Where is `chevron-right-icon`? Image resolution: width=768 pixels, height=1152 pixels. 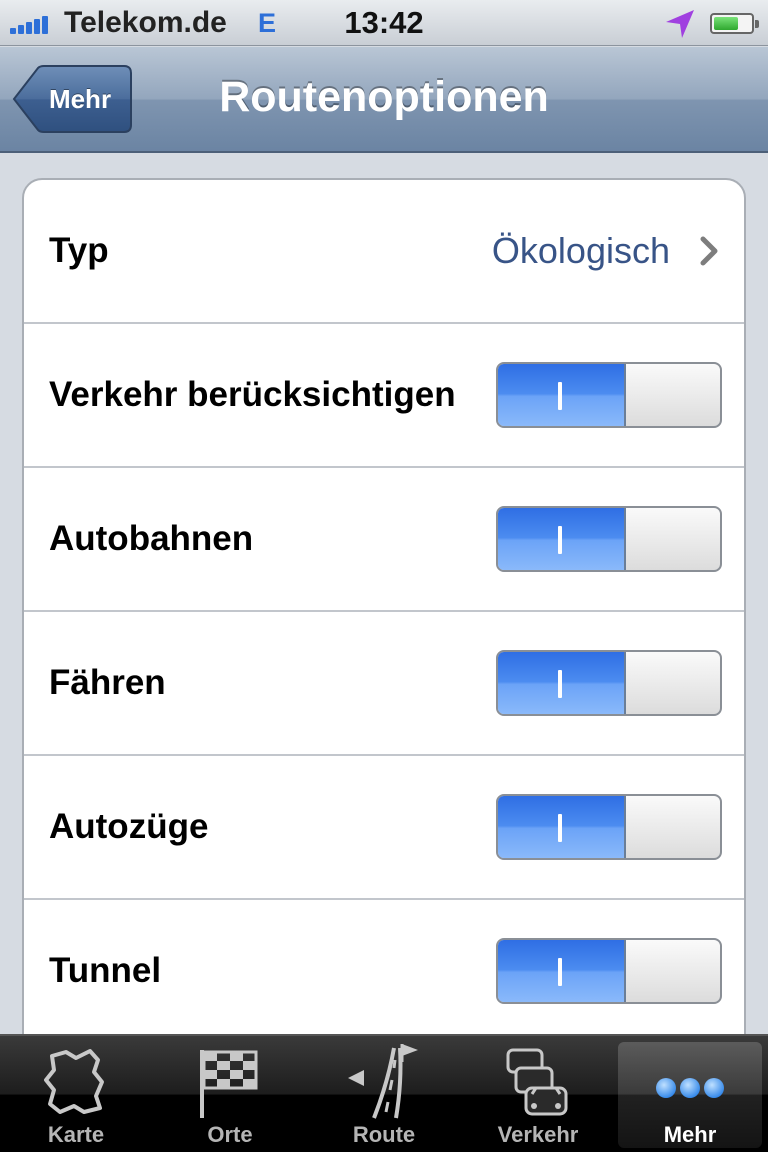
chevron-right-icon is located at coordinates (709, 251).